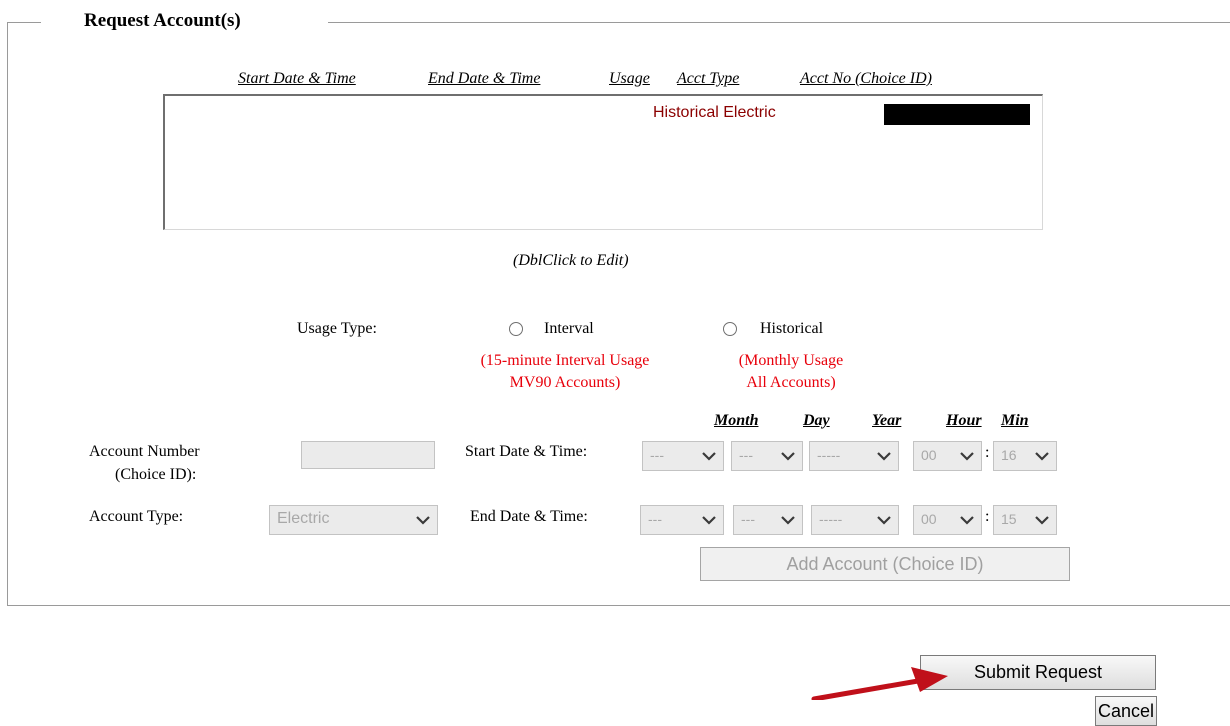  Describe the element at coordinates (529, 516) in the screenshot. I see `end-date-label: End Date & Time:` at that location.